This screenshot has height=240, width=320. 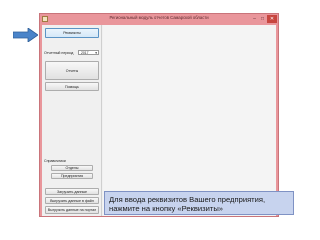 I want to click on enterprises-button: Предприятия, so click(x=72, y=176).